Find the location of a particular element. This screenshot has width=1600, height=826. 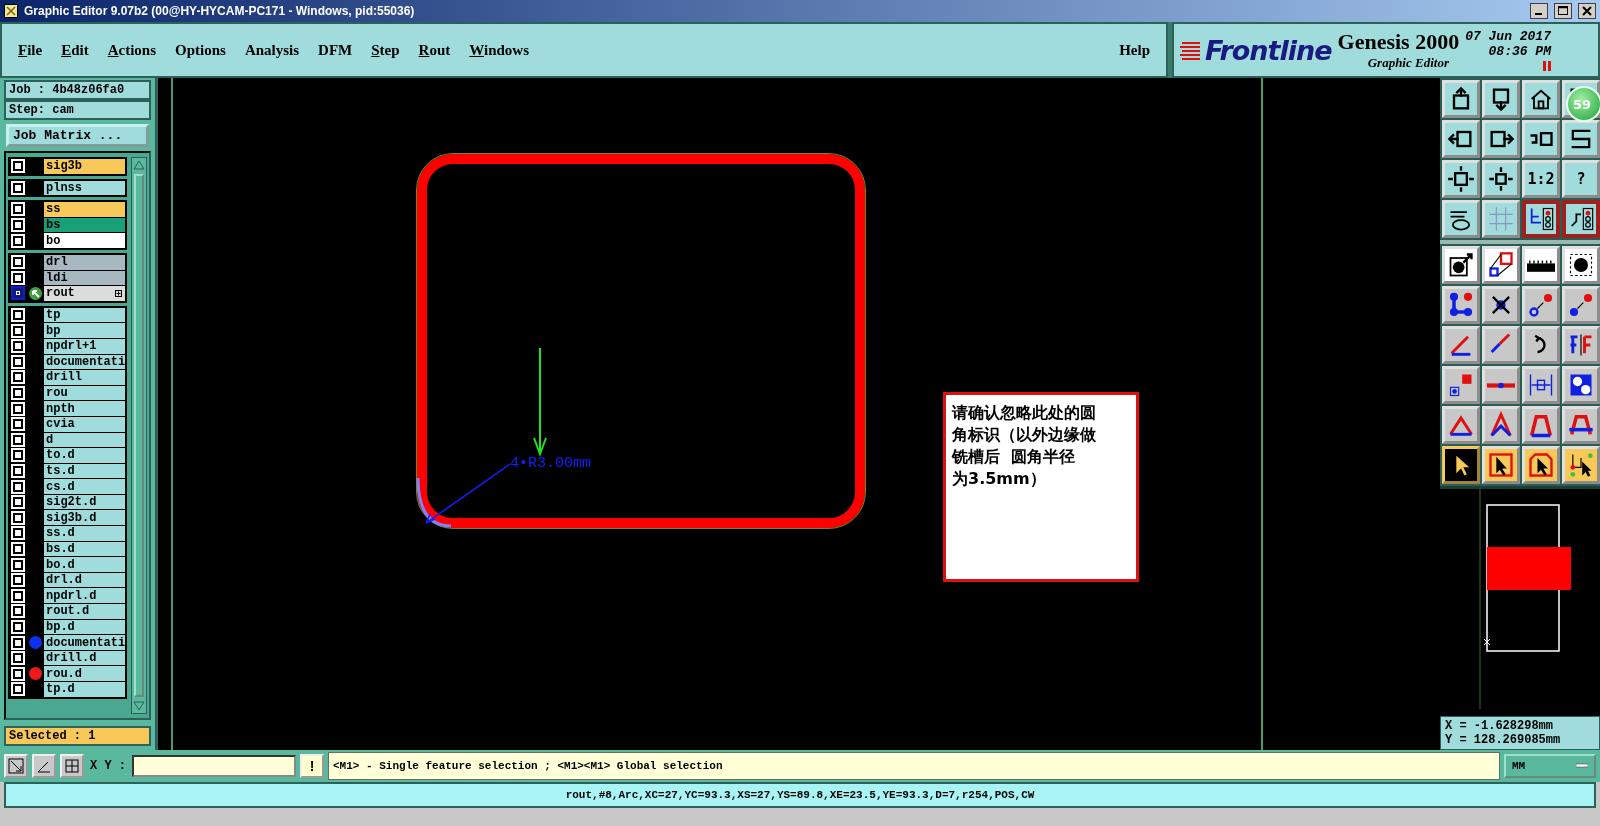

status-text: rout,#8,Arc,XC=27,YC=93.3,XS=27,YS=89.8,XE=23.5,YE=93.3,D=7,r254,POS,CW is located at coordinates (800, 795).